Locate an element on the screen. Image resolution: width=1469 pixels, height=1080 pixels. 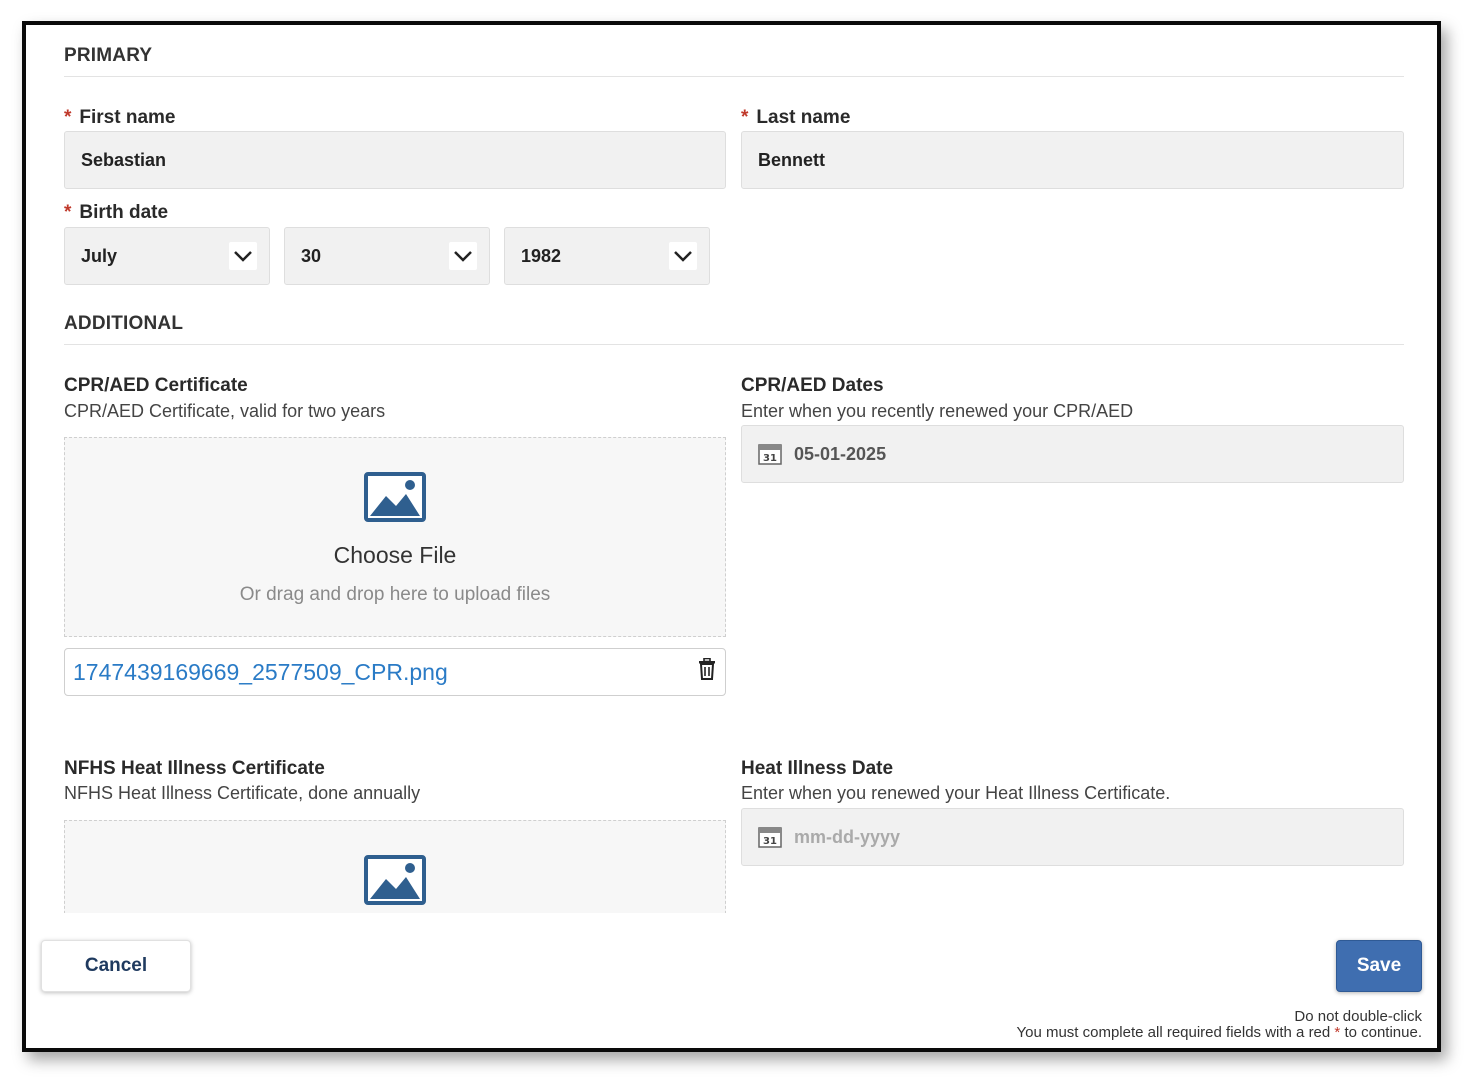
cpr-certificate-label: CPR/AED Certificate is located at coordinates (156, 385).